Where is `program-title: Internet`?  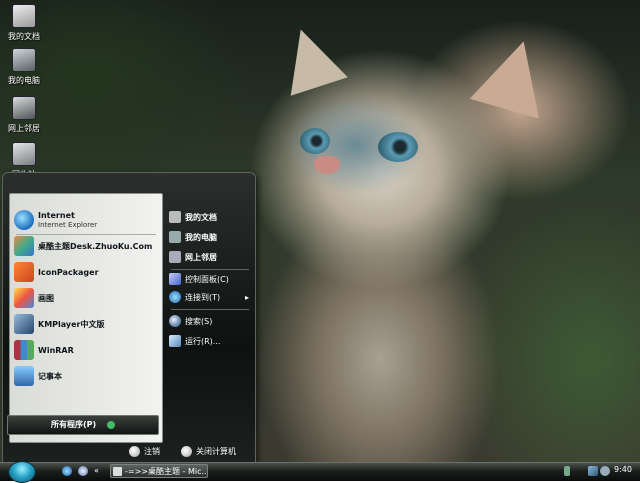 program-title: Internet is located at coordinates (56, 215).